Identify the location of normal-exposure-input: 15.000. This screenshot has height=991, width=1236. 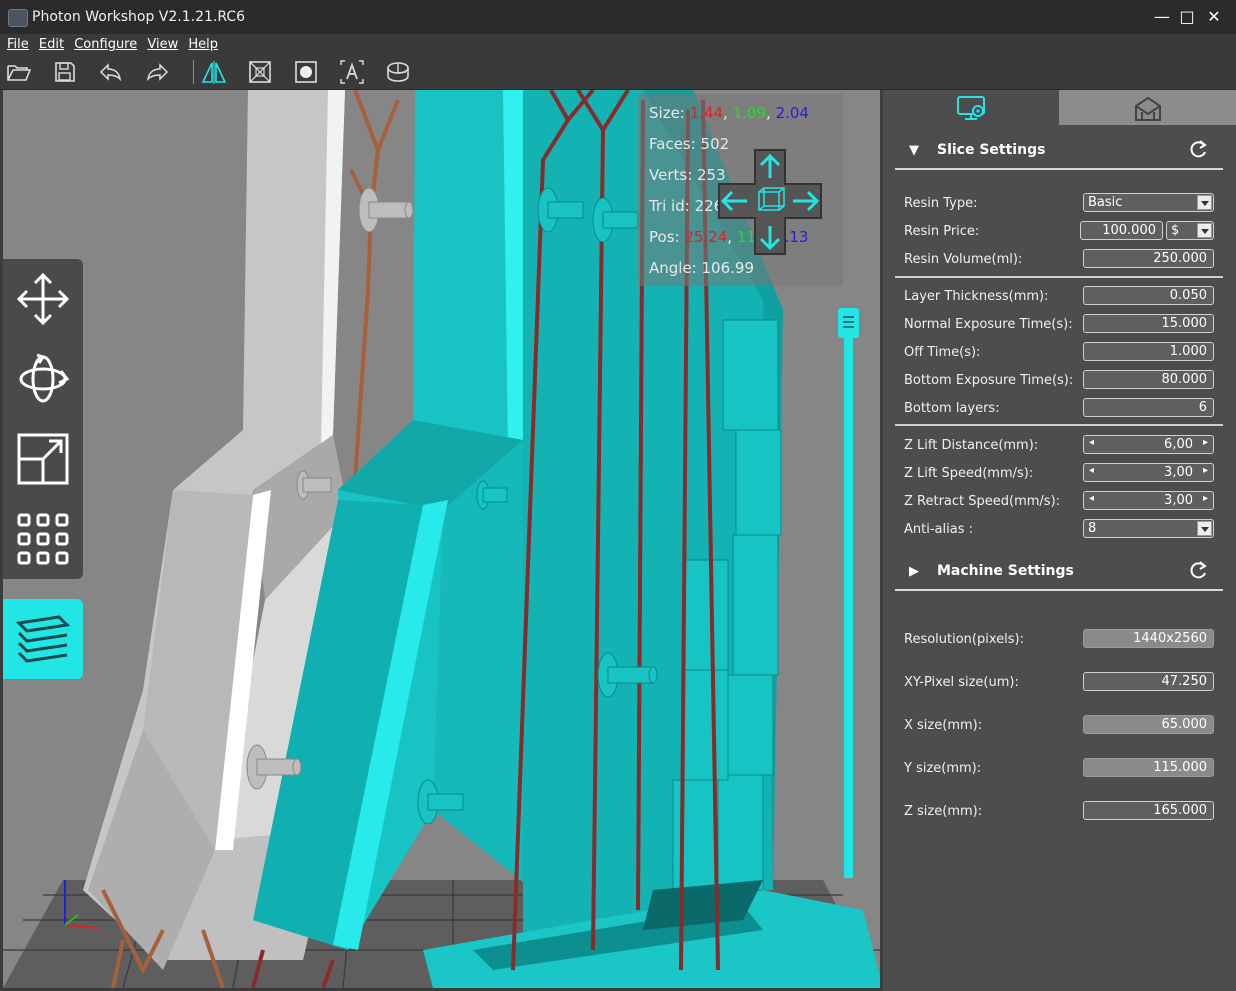
(1148, 323).